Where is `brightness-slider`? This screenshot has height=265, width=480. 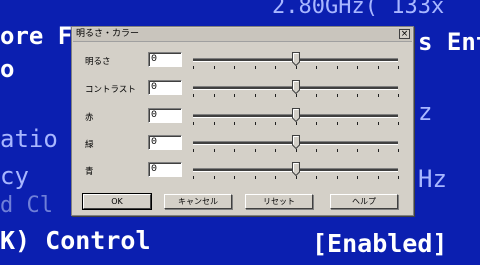 brightness-slider is located at coordinates (296, 61).